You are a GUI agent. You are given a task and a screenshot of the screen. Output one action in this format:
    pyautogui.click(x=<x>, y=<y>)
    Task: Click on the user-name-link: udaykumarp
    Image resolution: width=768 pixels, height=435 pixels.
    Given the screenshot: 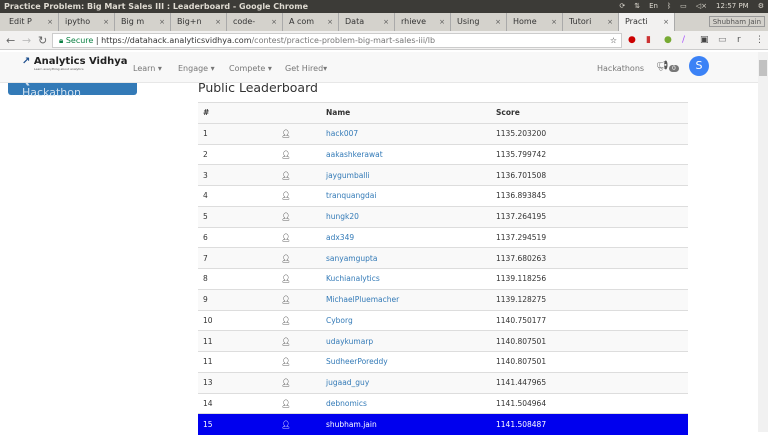 What is the action you would take?
    pyautogui.click(x=406, y=341)
    